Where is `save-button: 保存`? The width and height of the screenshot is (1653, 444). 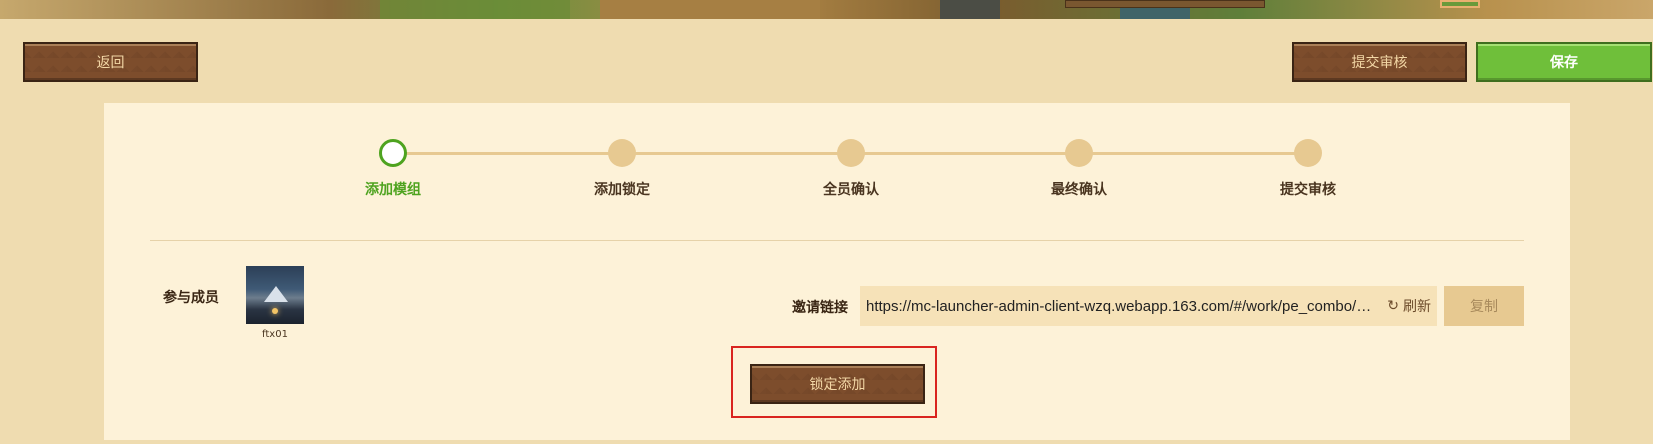 save-button: 保存 is located at coordinates (1564, 62).